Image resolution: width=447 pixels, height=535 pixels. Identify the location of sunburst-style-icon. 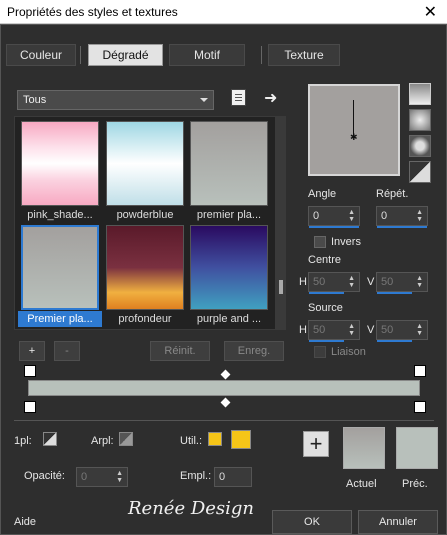
(420, 172).